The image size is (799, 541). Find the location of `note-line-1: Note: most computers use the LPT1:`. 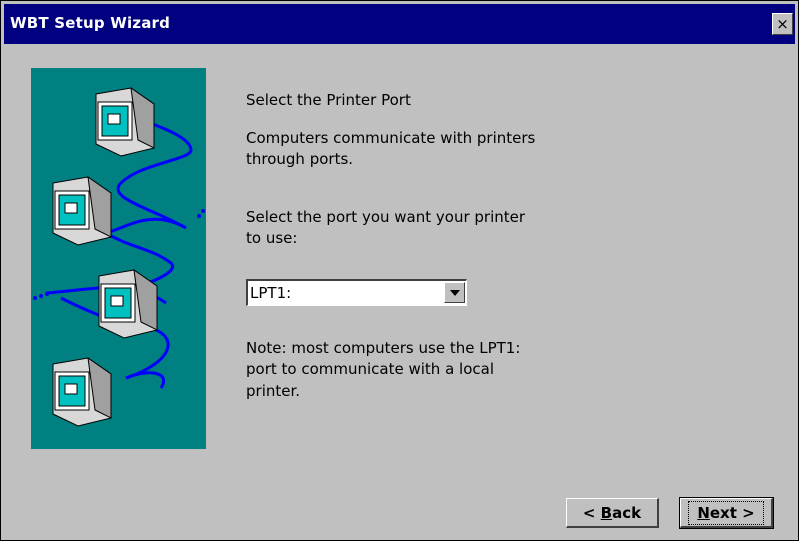

note-line-1: Note: most computers use the LPT1: is located at coordinates (383, 348).